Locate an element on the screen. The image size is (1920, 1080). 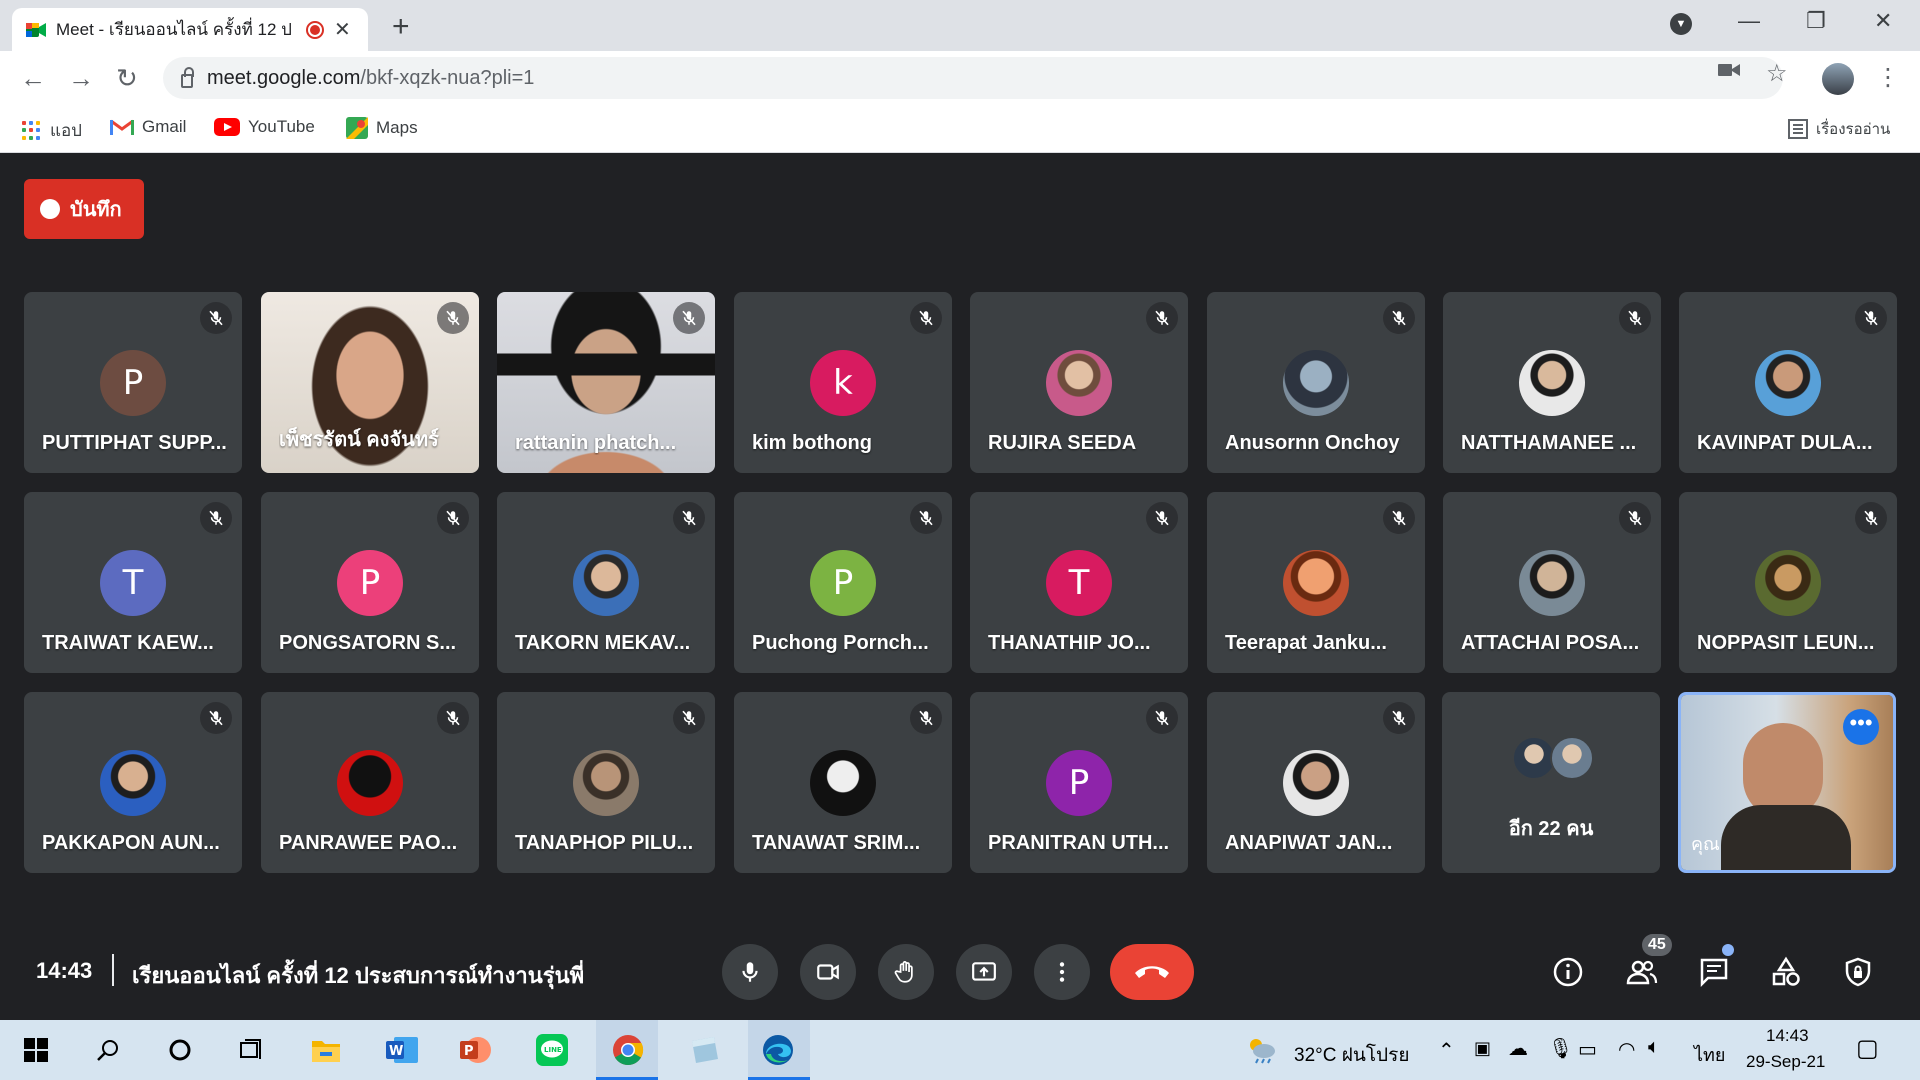
file-explorer-icon is located at coordinates (326, 1050).